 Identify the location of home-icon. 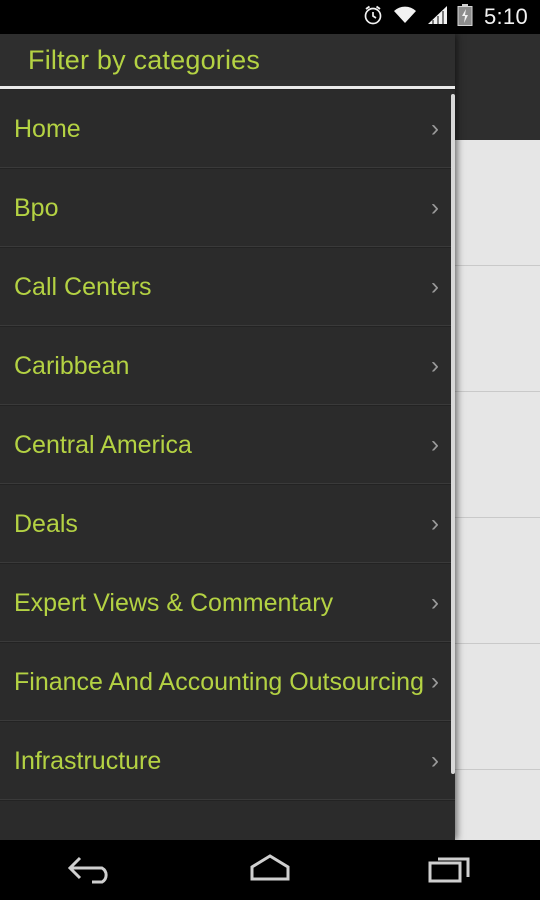
(270, 870).